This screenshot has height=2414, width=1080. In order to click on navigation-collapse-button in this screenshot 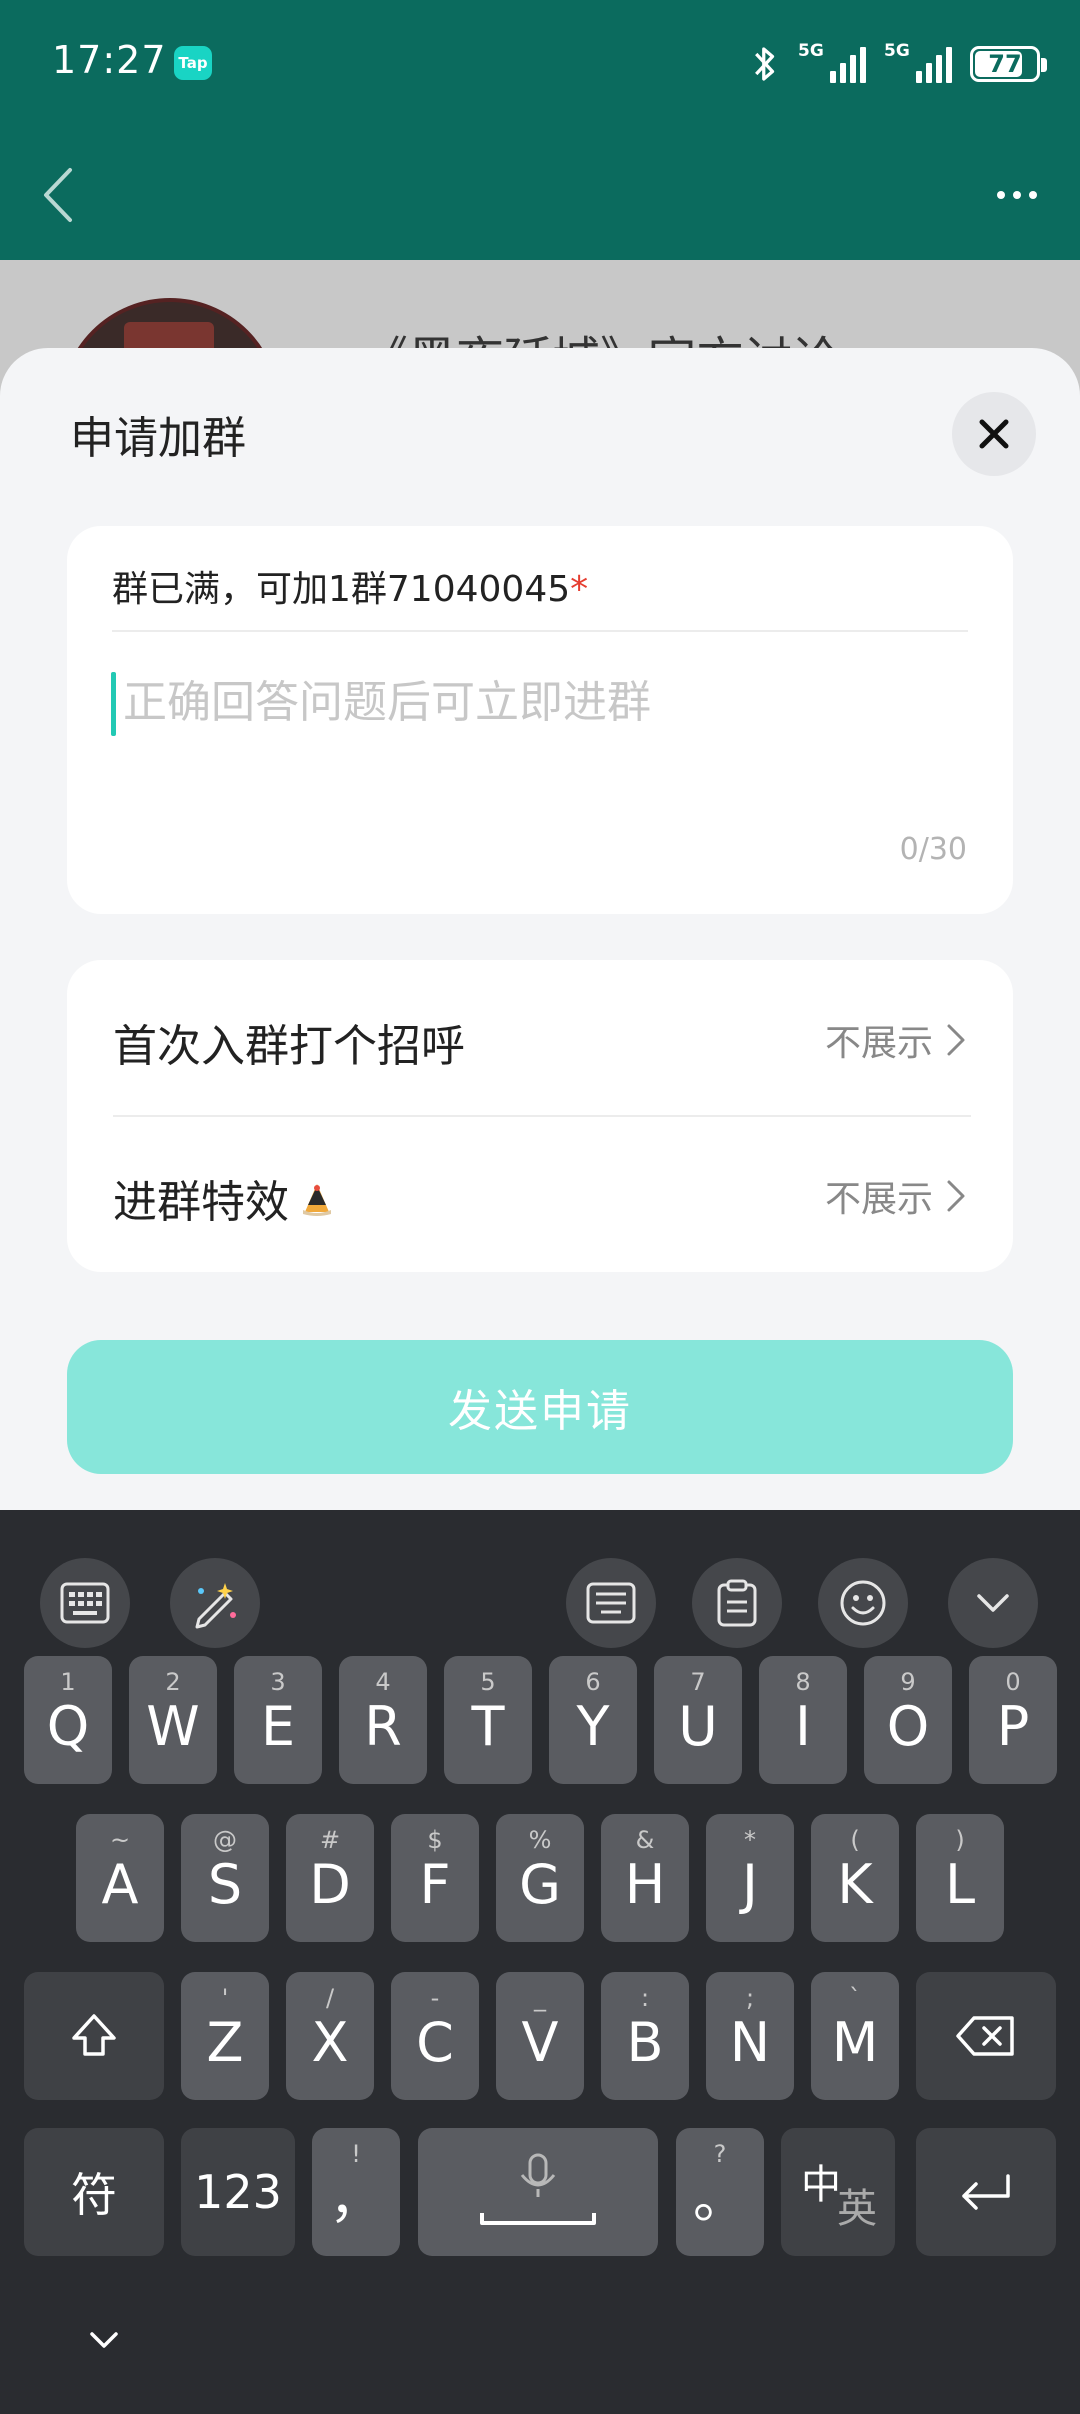, I will do `click(104, 2340)`.